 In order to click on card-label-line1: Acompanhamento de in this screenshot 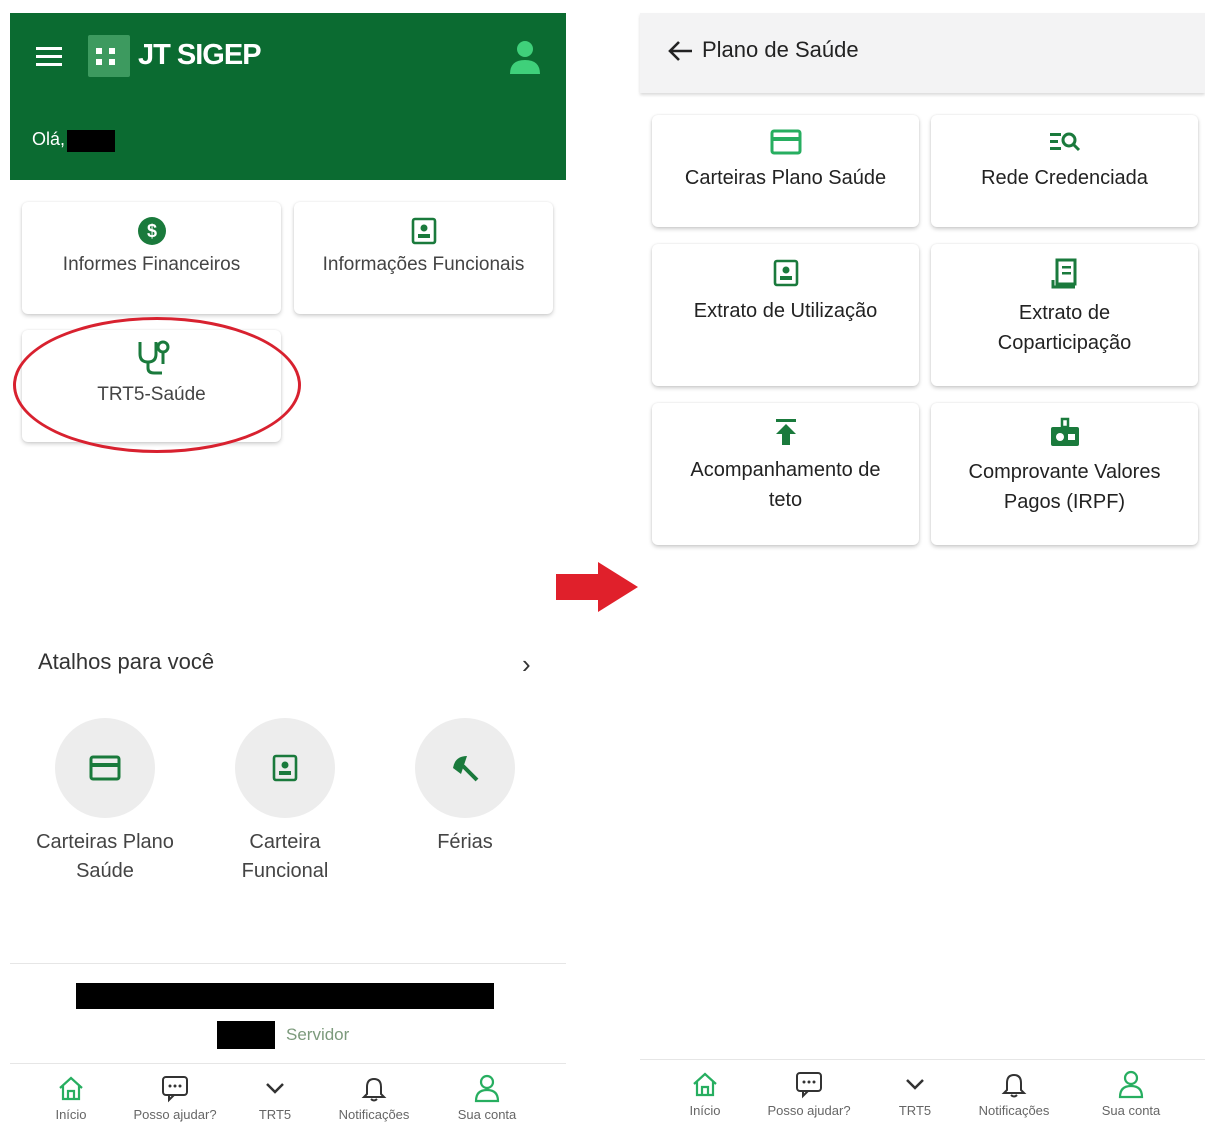, I will do `click(785, 470)`.